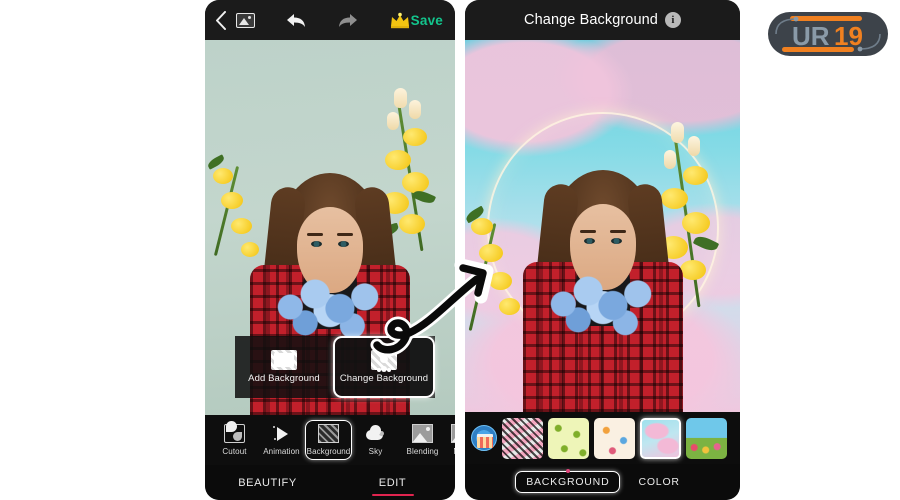 The image size is (900, 500). Describe the element at coordinates (453, 433) in the screenshot. I see `partial-icon` at that location.